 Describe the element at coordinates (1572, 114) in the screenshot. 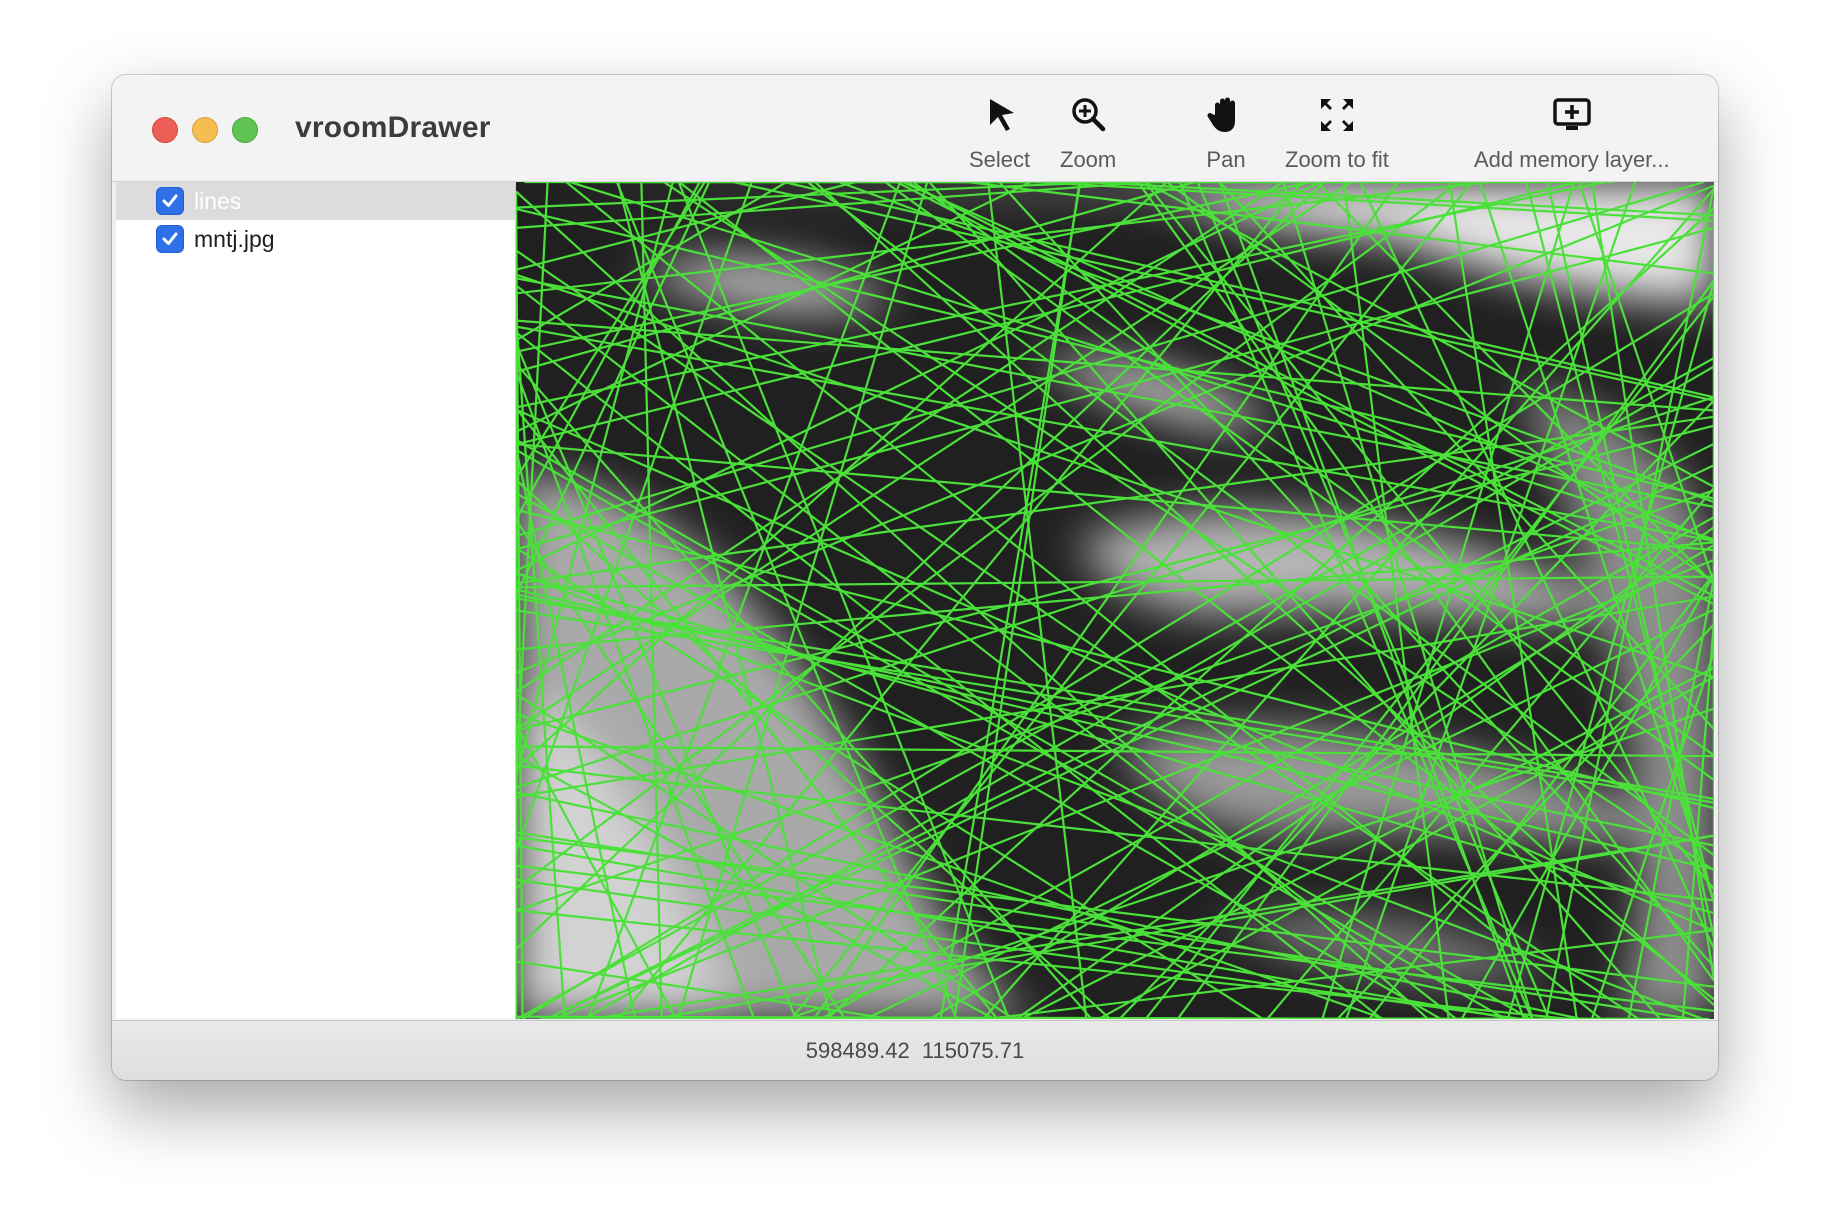

I see `add-display-icon` at that location.